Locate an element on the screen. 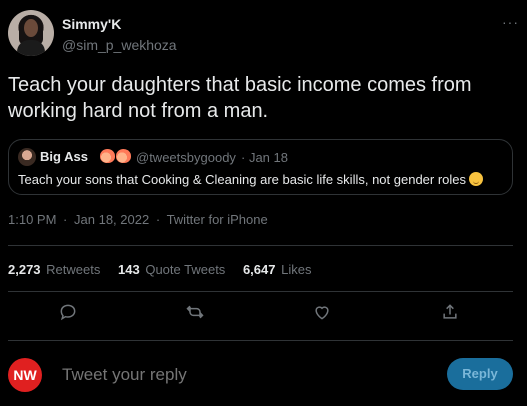  retweets-stat: 2,273 Retweets is located at coordinates (54, 269).